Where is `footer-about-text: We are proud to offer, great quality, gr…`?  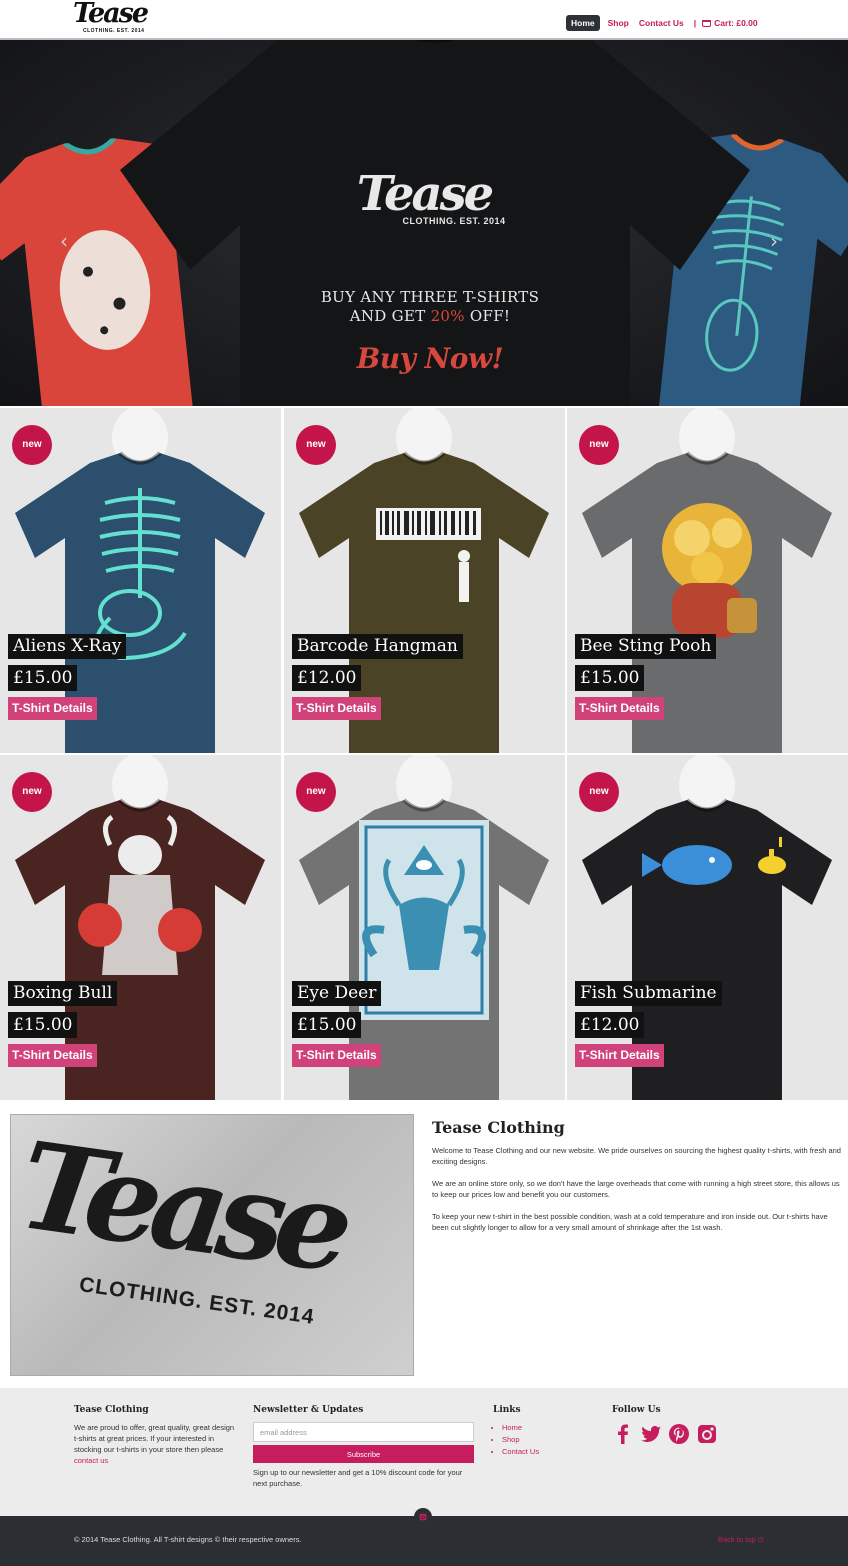
footer-about-text: We are proud to offer, great quality, gr… is located at coordinates (155, 1444).